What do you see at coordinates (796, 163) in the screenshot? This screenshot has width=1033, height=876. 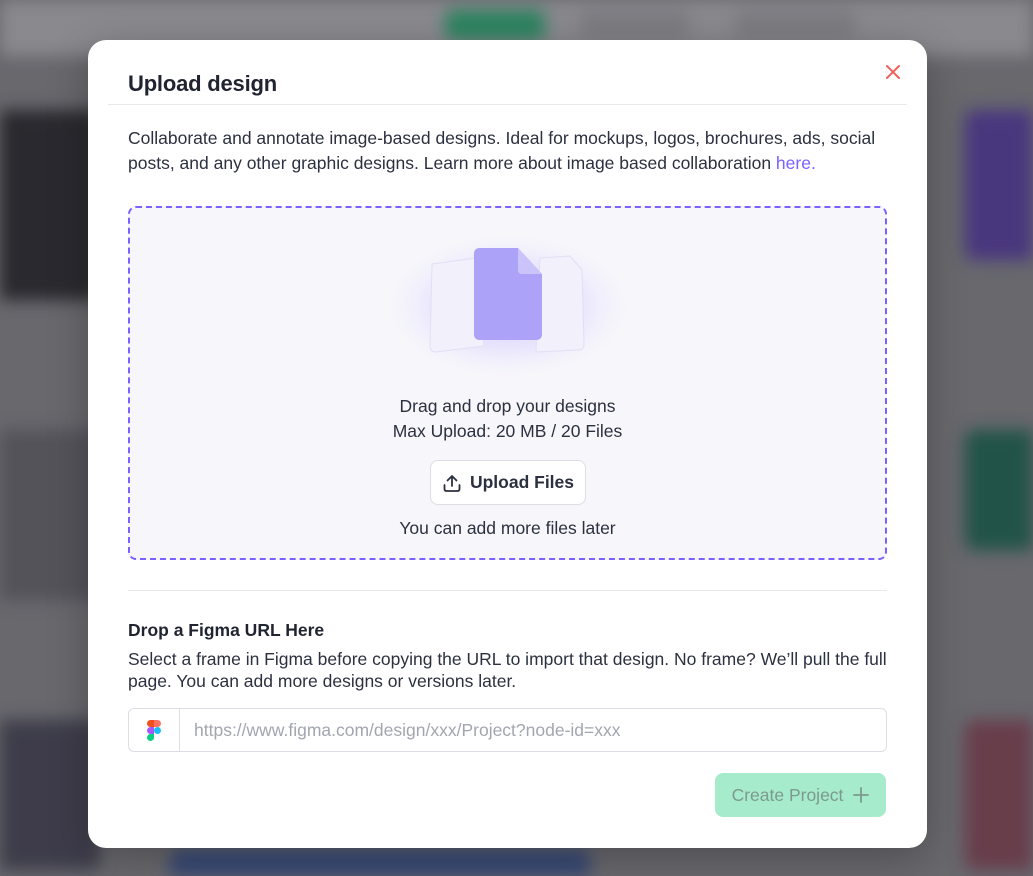 I see `learn-more-link: here.` at bounding box center [796, 163].